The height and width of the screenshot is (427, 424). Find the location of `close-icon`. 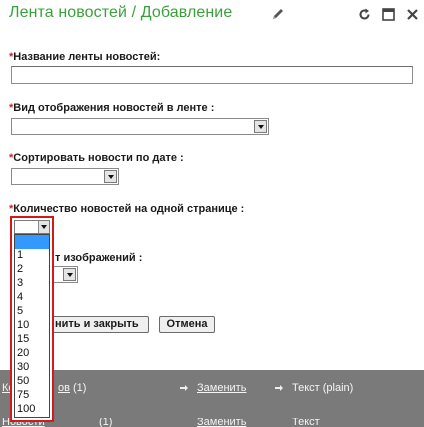

close-icon is located at coordinates (412, 14).